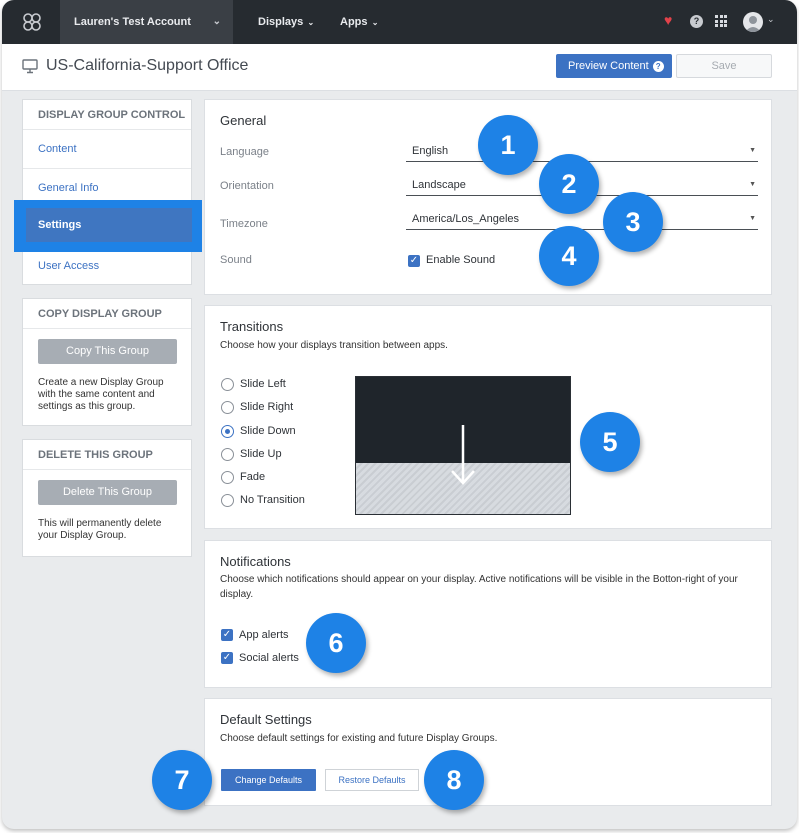 The image size is (799, 833). I want to click on delete-group-button: Delete This Group, so click(107, 492).